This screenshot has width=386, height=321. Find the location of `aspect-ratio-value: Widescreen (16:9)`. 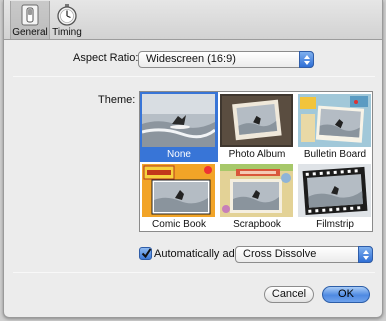

aspect-ratio-value: Widescreen (16:9) is located at coordinates (191, 59).